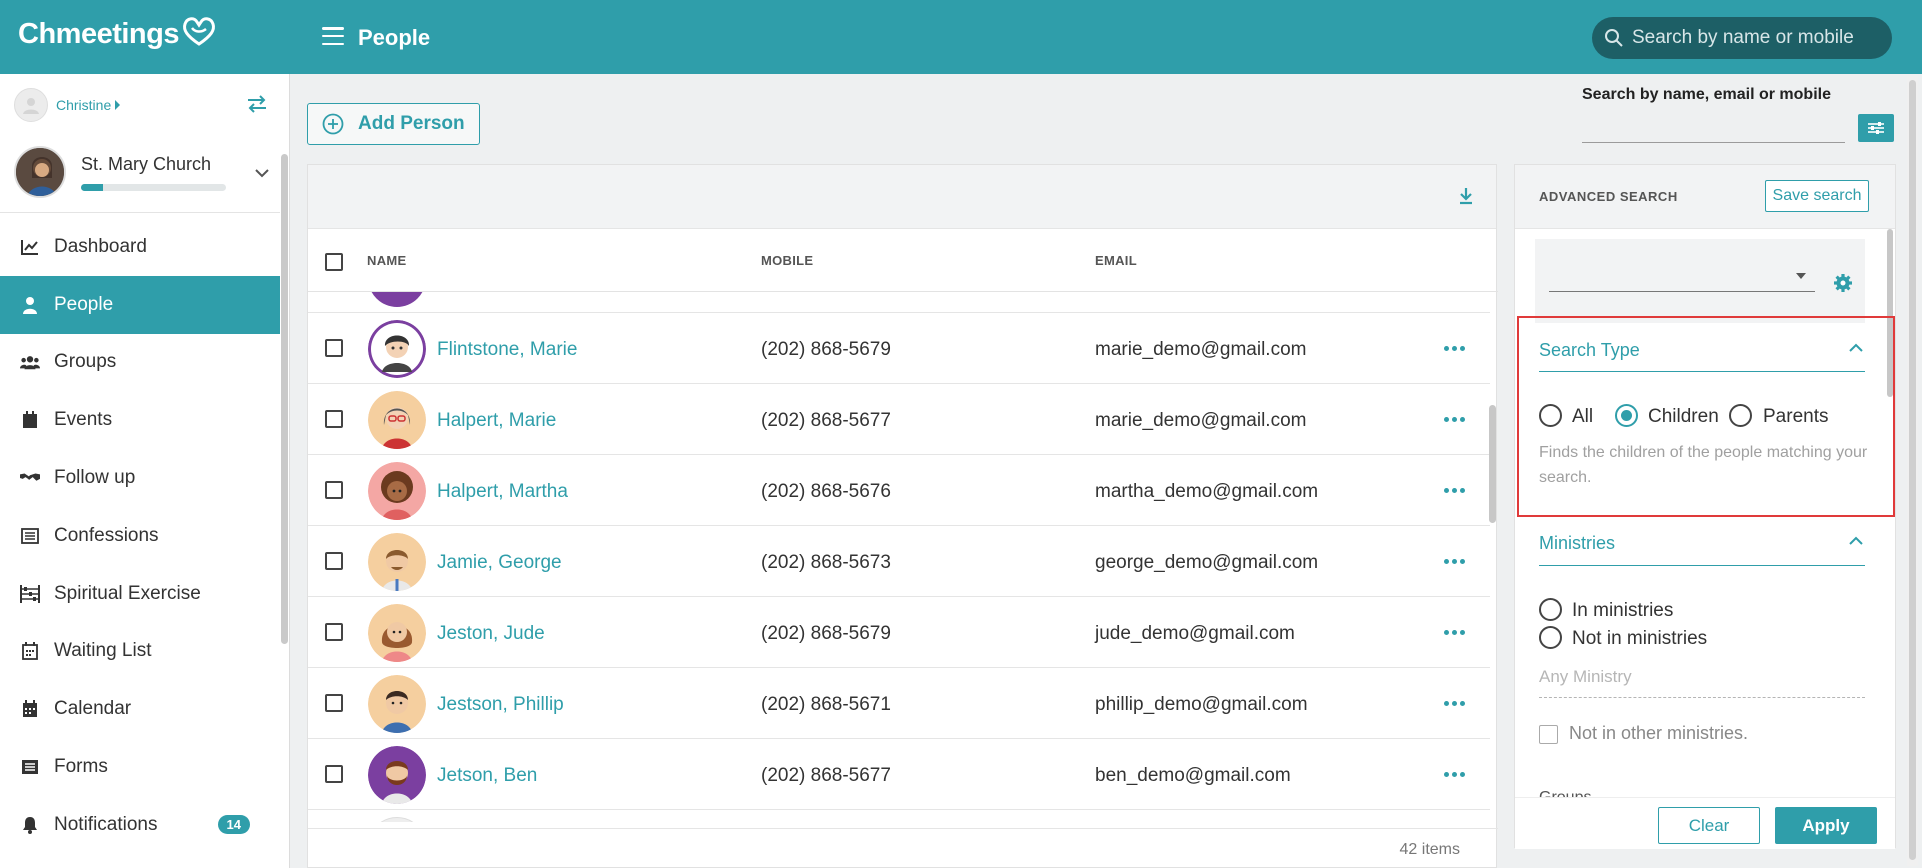 This screenshot has height=868, width=1922. Describe the element at coordinates (140, 363) in the screenshot. I see `sidebar-item-groups: Groups` at that location.